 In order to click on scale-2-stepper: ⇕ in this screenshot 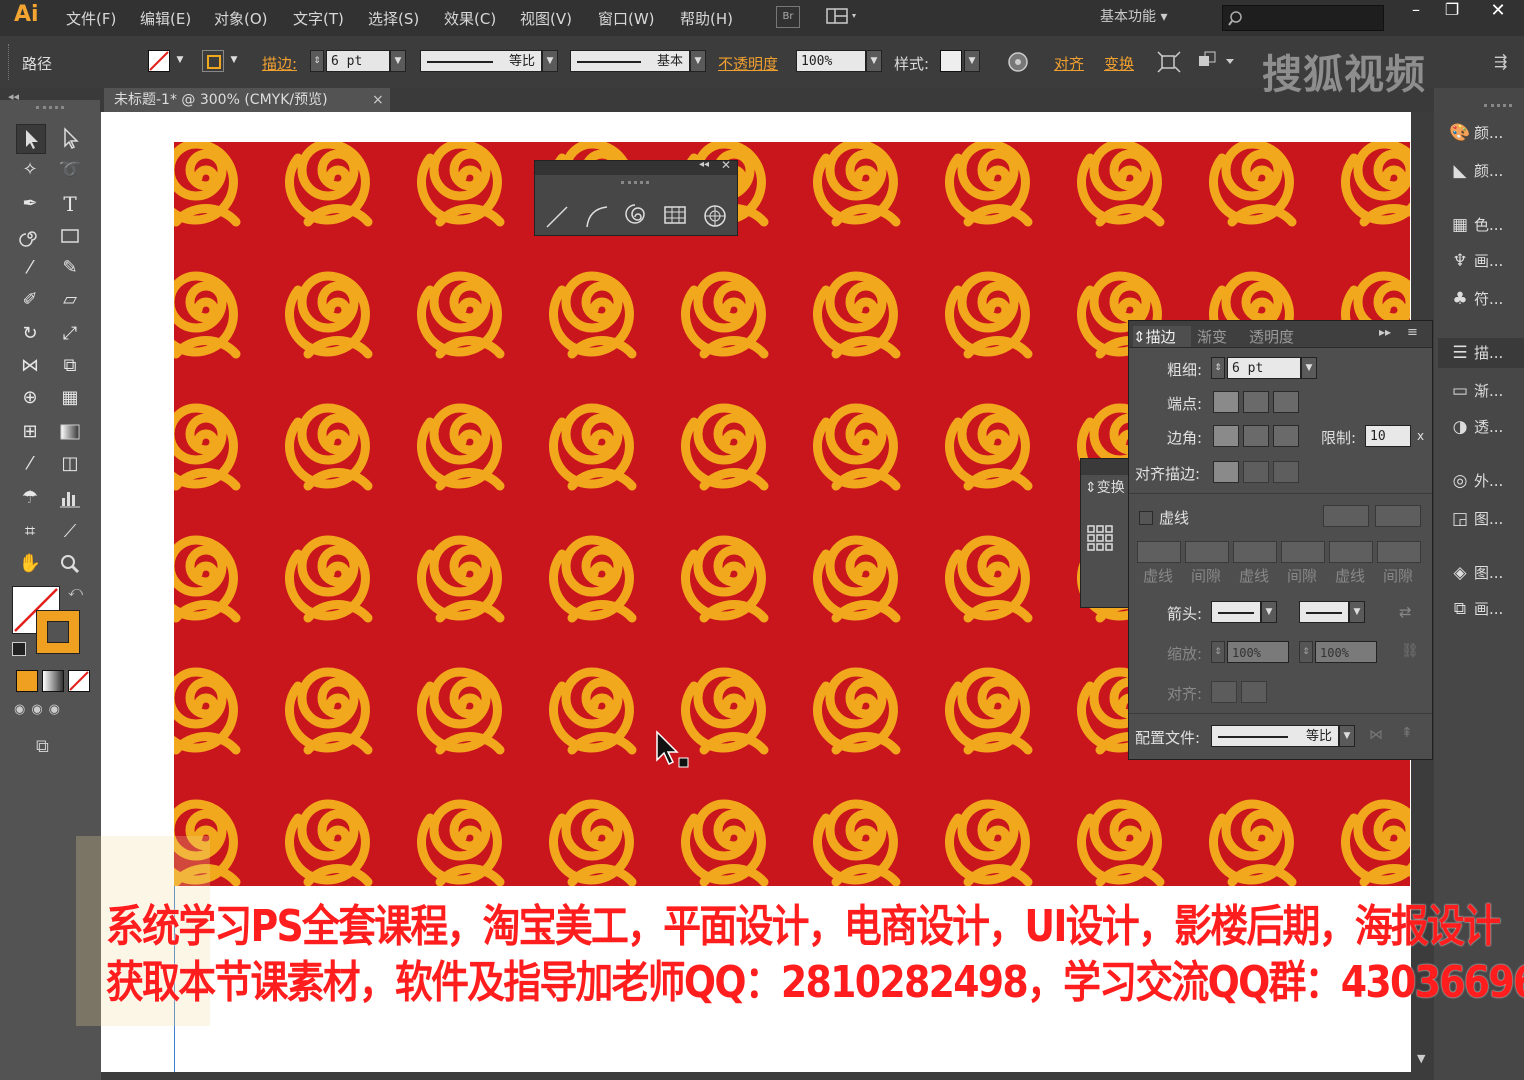, I will do `click(1306, 652)`.